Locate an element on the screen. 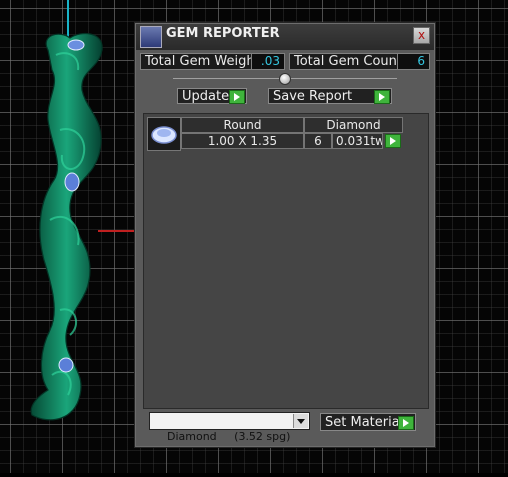  material-select-value: Diamond (3.52 spg) is located at coordinates (229, 436).